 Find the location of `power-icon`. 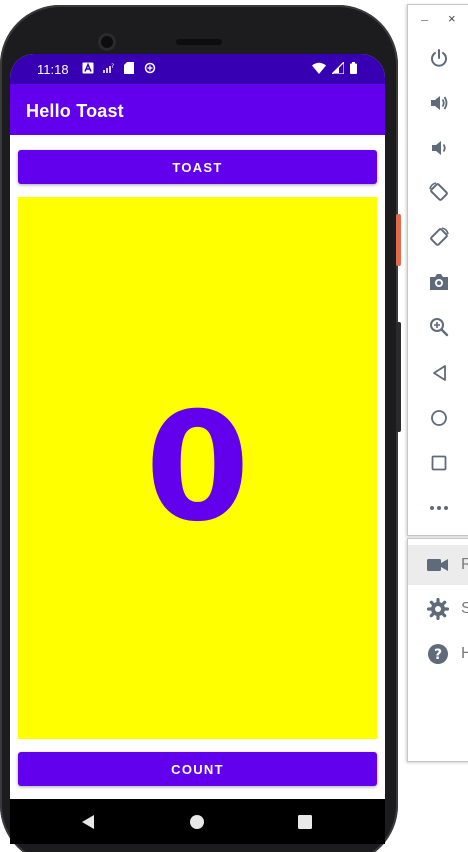

power-icon is located at coordinates (439, 58).